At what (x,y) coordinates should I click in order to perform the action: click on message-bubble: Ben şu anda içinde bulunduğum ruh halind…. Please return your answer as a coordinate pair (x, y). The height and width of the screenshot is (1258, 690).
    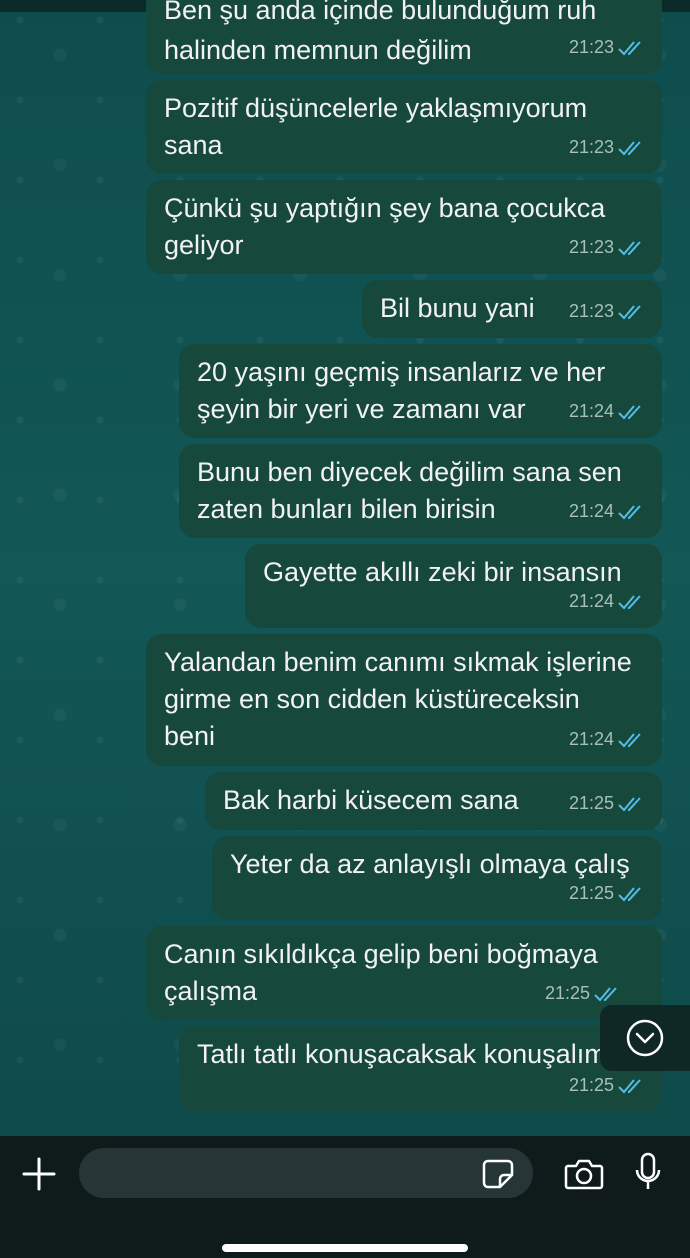
    Looking at the image, I should click on (404, 37).